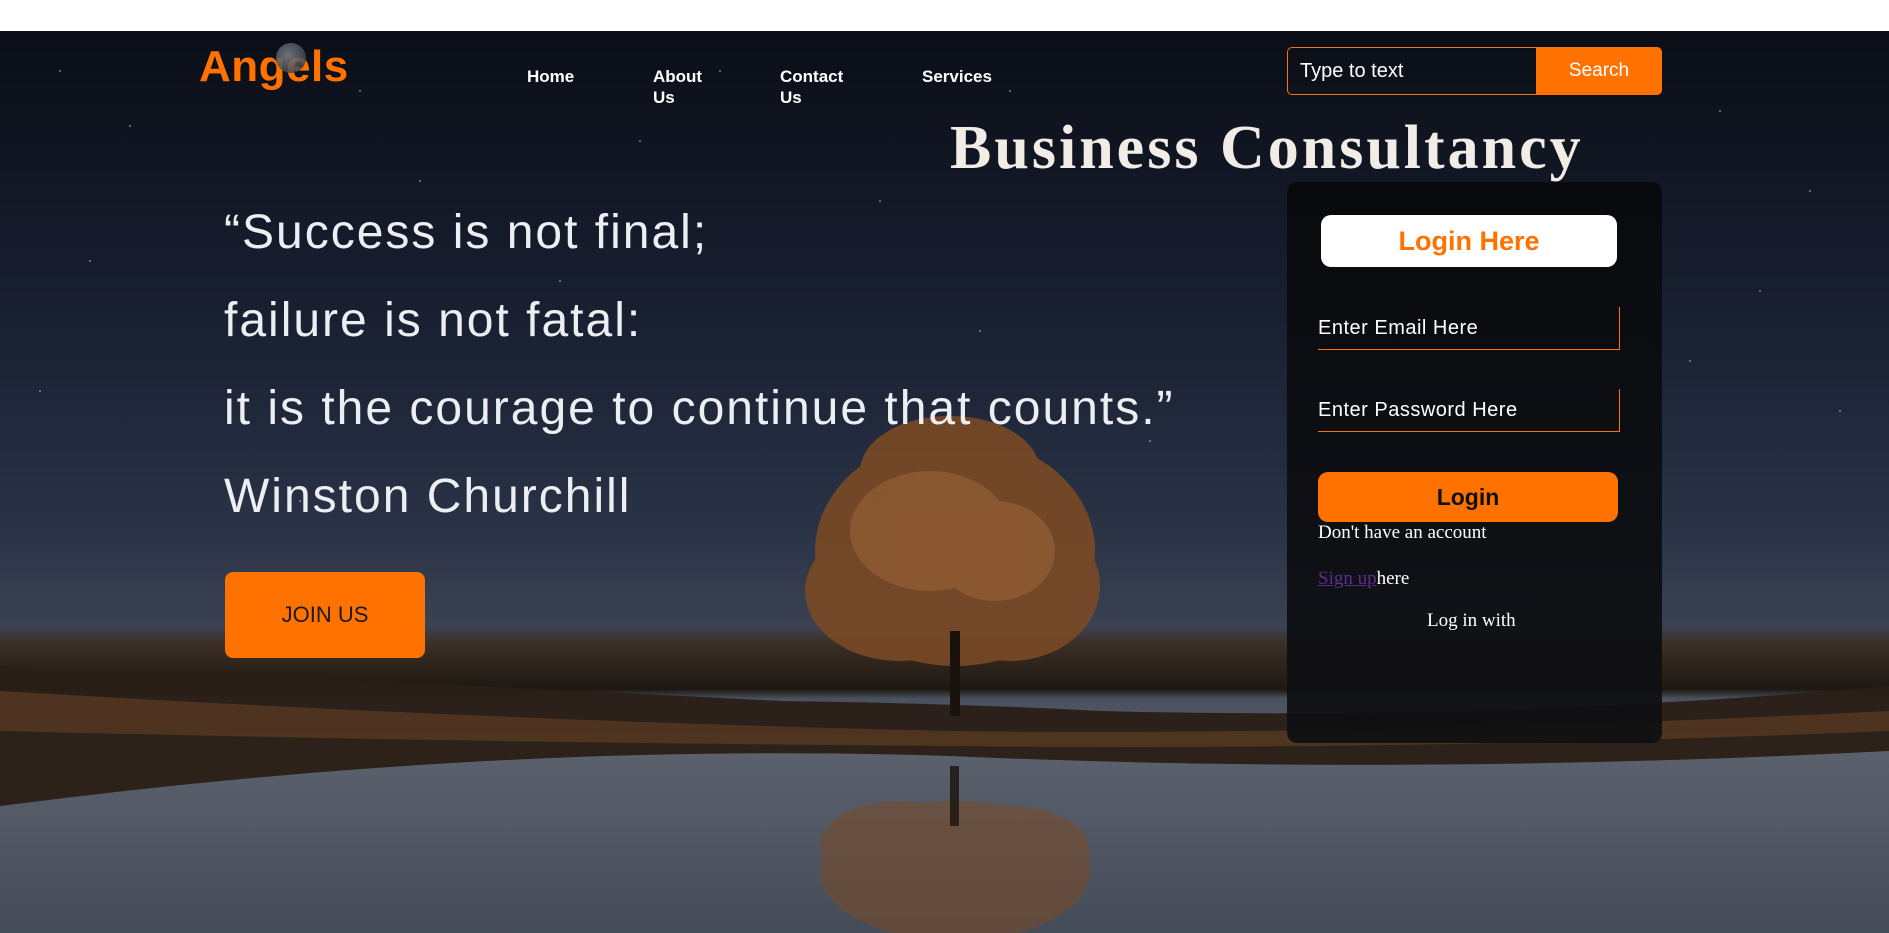 The width and height of the screenshot is (1889, 933). I want to click on password-field, so click(1469, 410).